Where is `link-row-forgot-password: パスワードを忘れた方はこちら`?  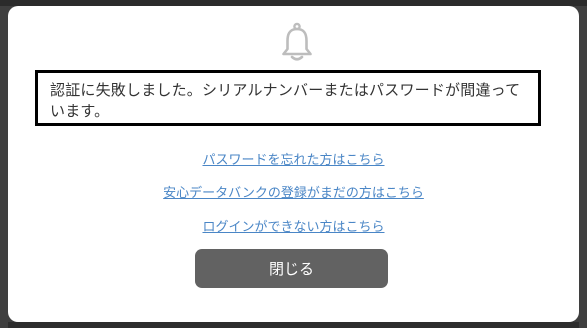 link-row-forgot-password: パスワードを忘れた方はこちら is located at coordinates (293, 158).